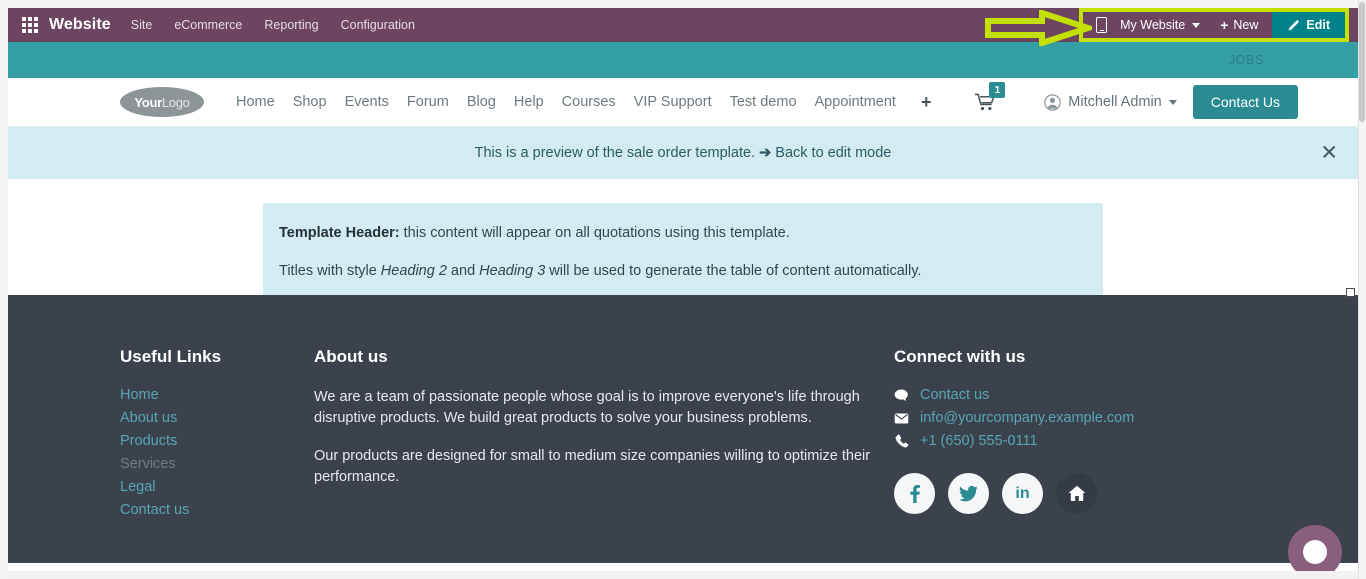  Describe the element at coordinates (968, 493) in the screenshot. I see `twitter-icon` at that location.